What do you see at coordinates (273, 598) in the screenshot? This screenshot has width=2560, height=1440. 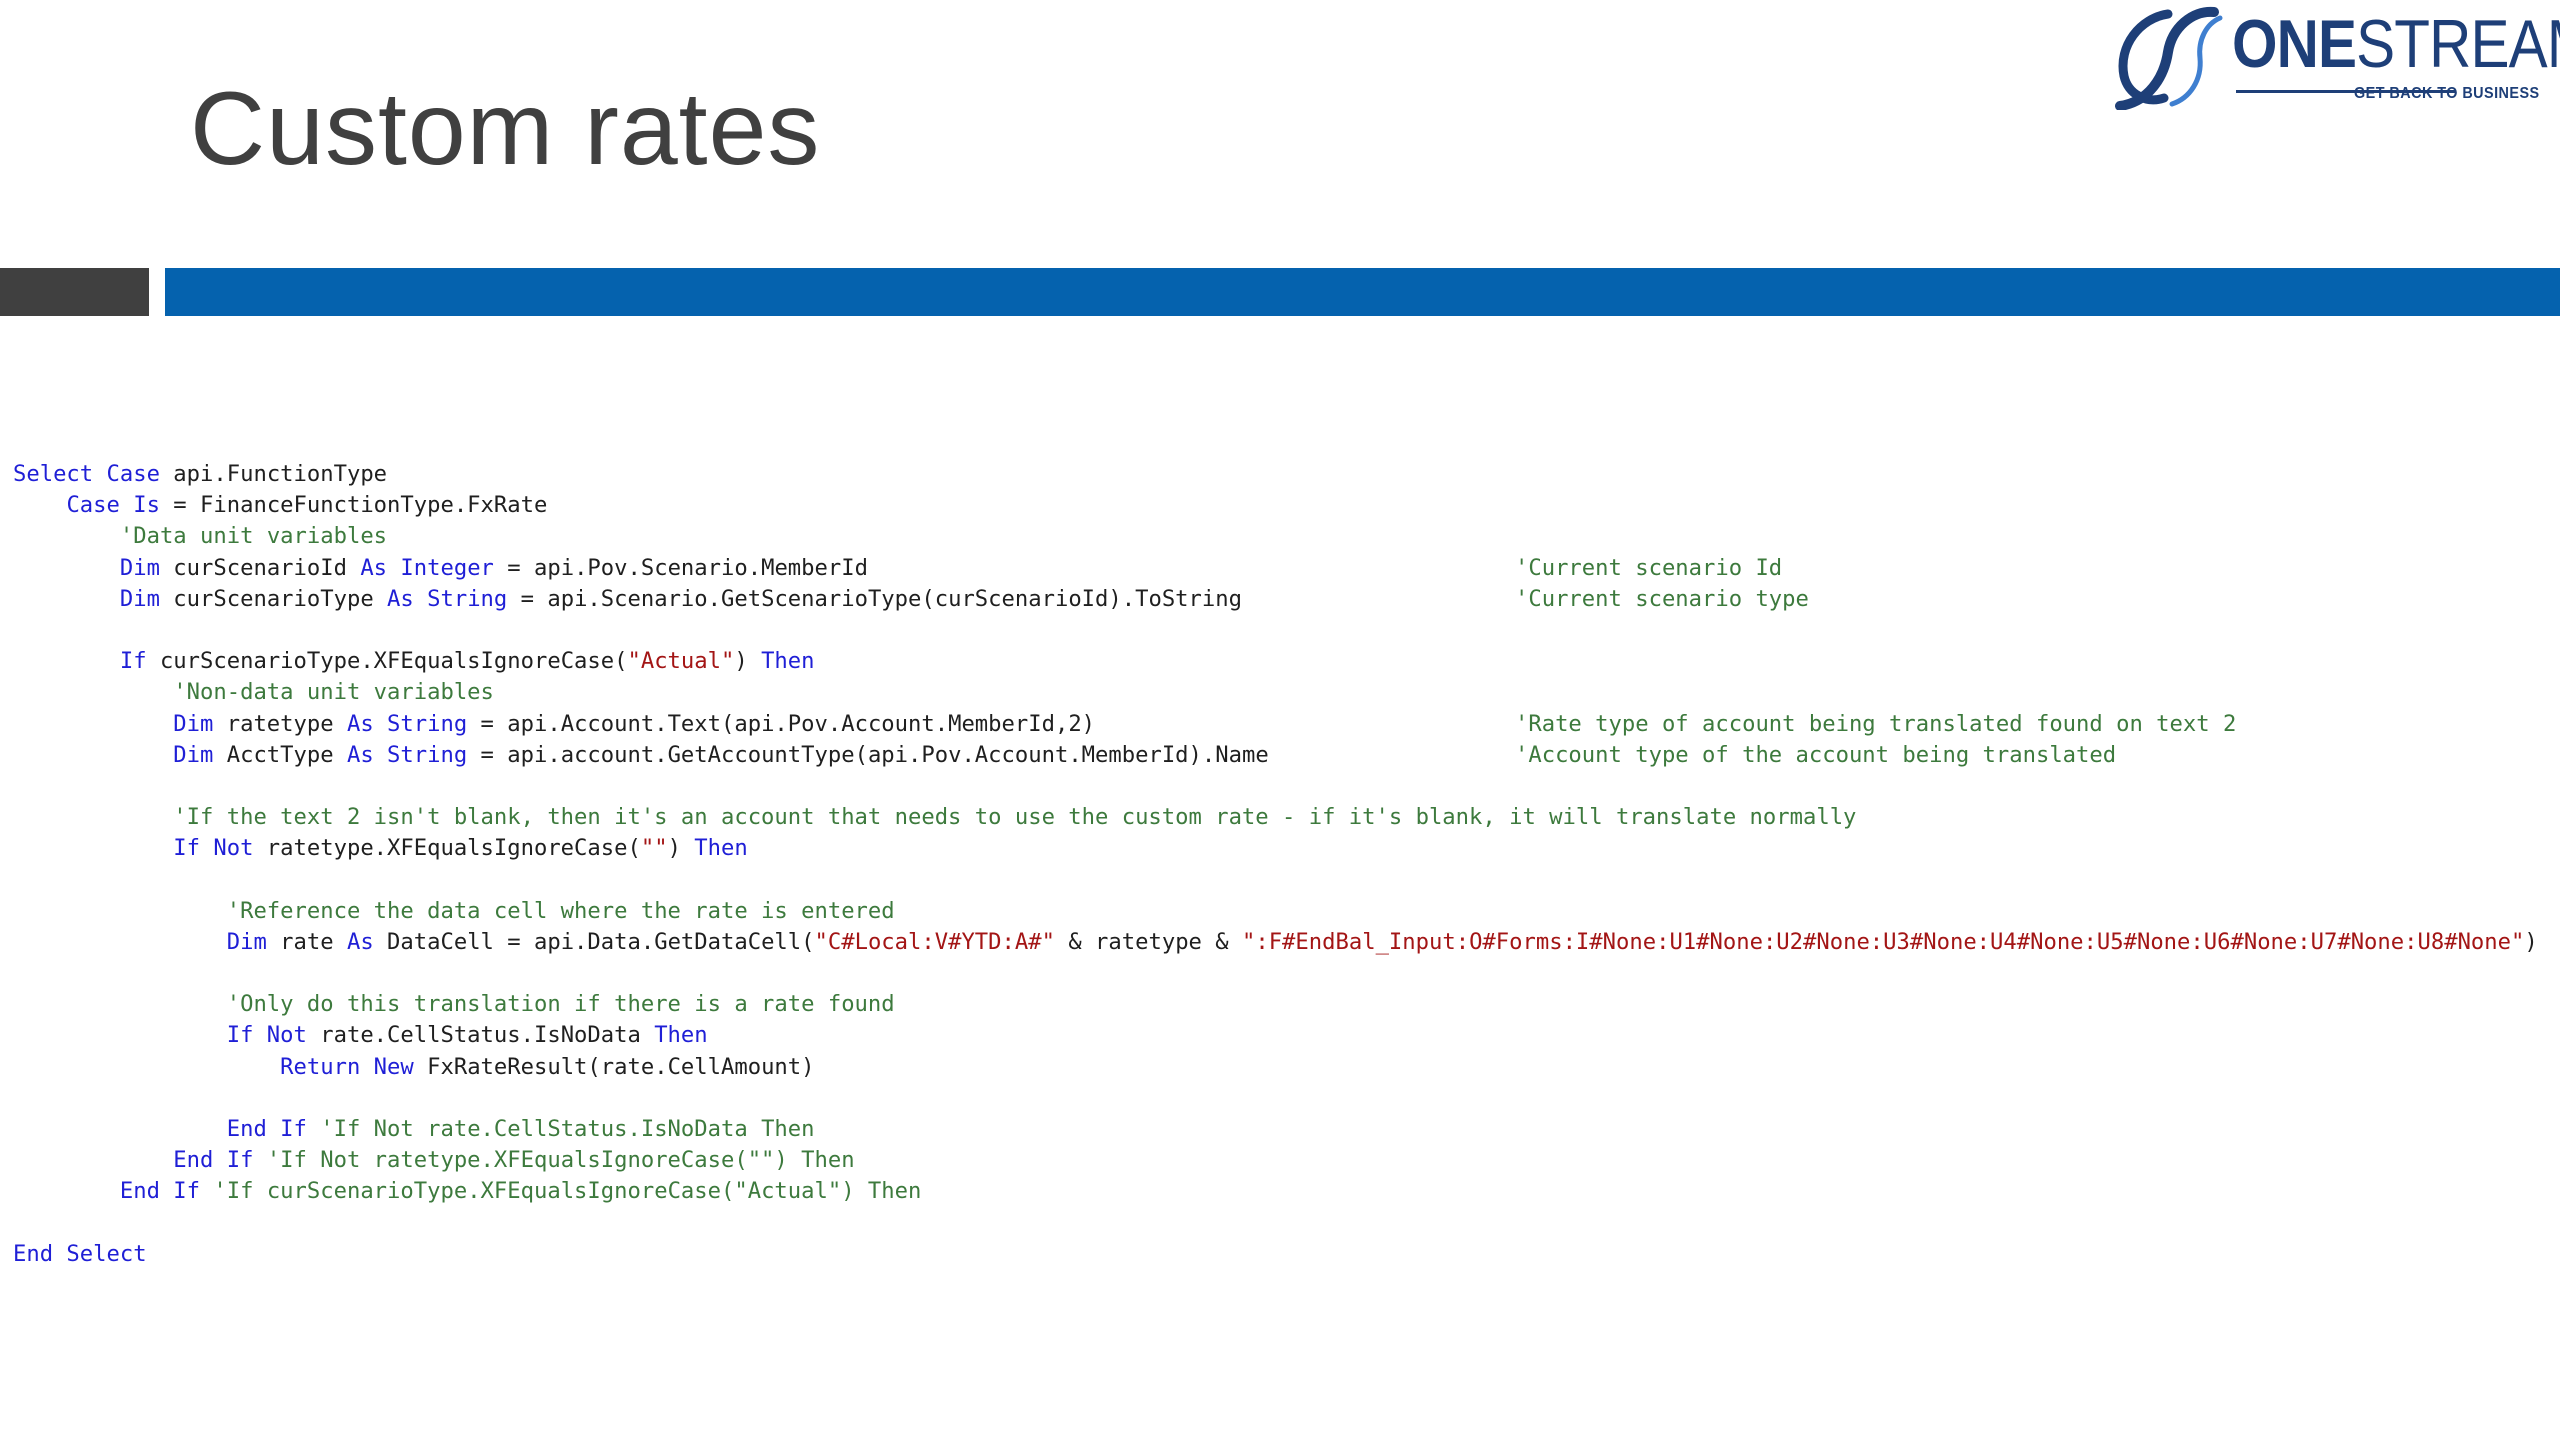 I see `code-token: curScenarioType` at bounding box center [273, 598].